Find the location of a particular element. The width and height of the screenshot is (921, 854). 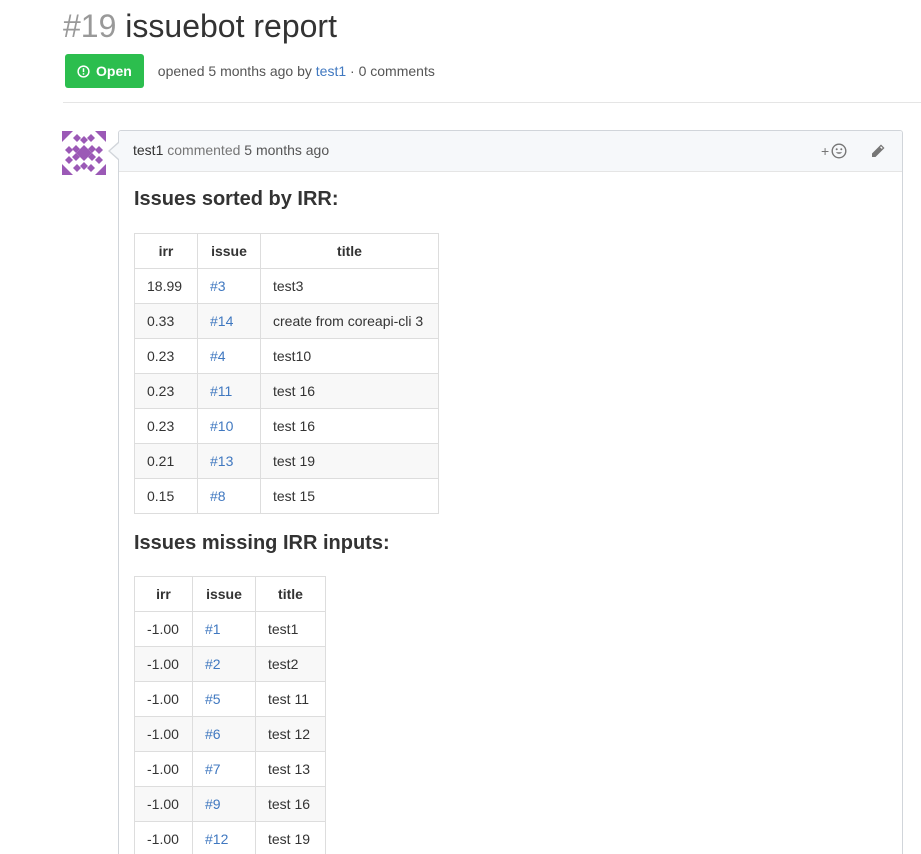

issue-link: #13 is located at coordinates (229, 461).